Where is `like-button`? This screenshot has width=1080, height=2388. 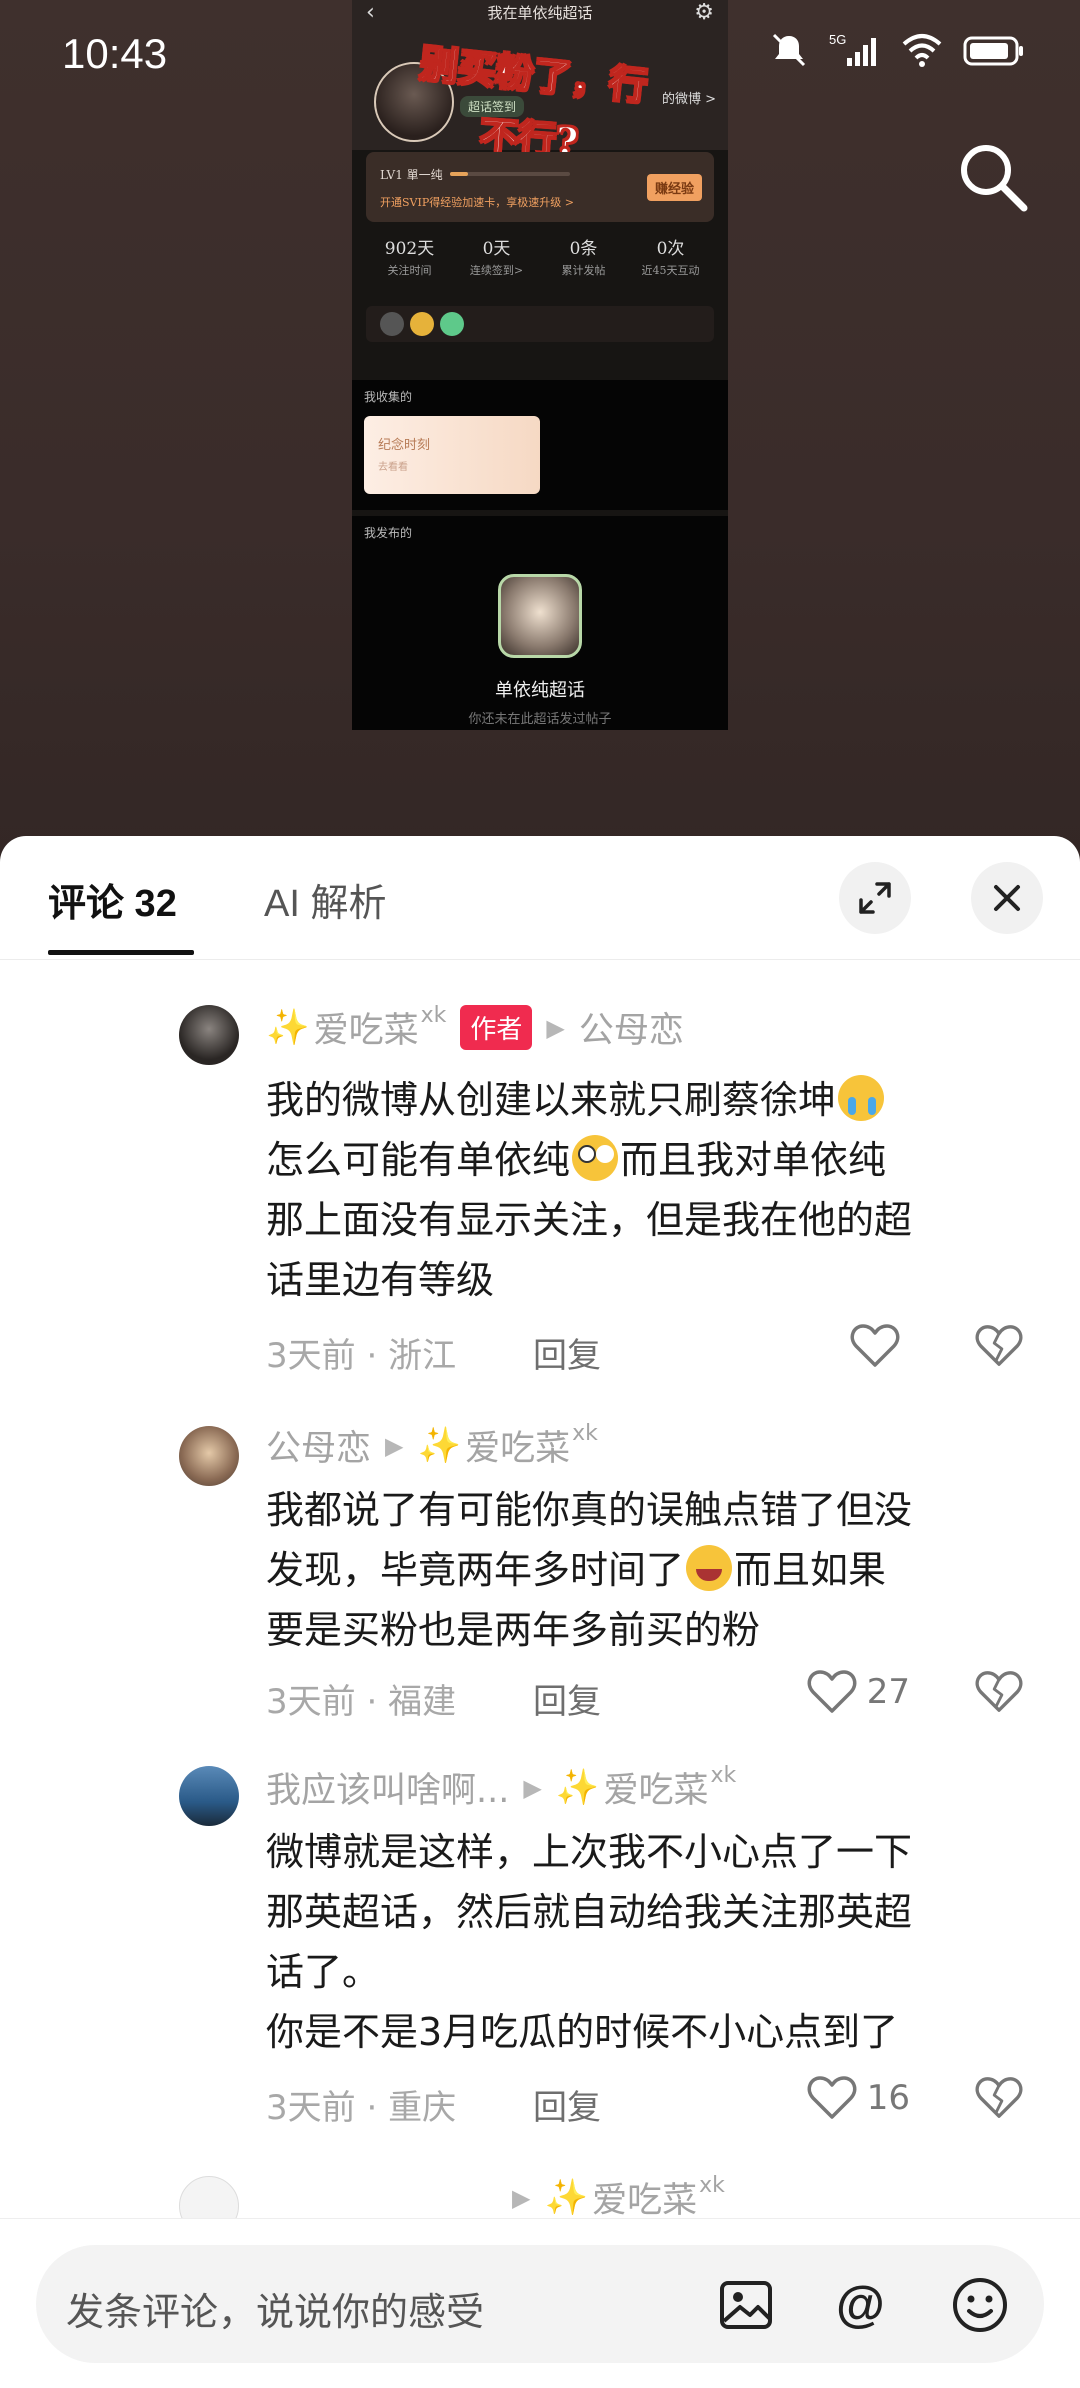
like-button is located at coordinates (880, 1346).